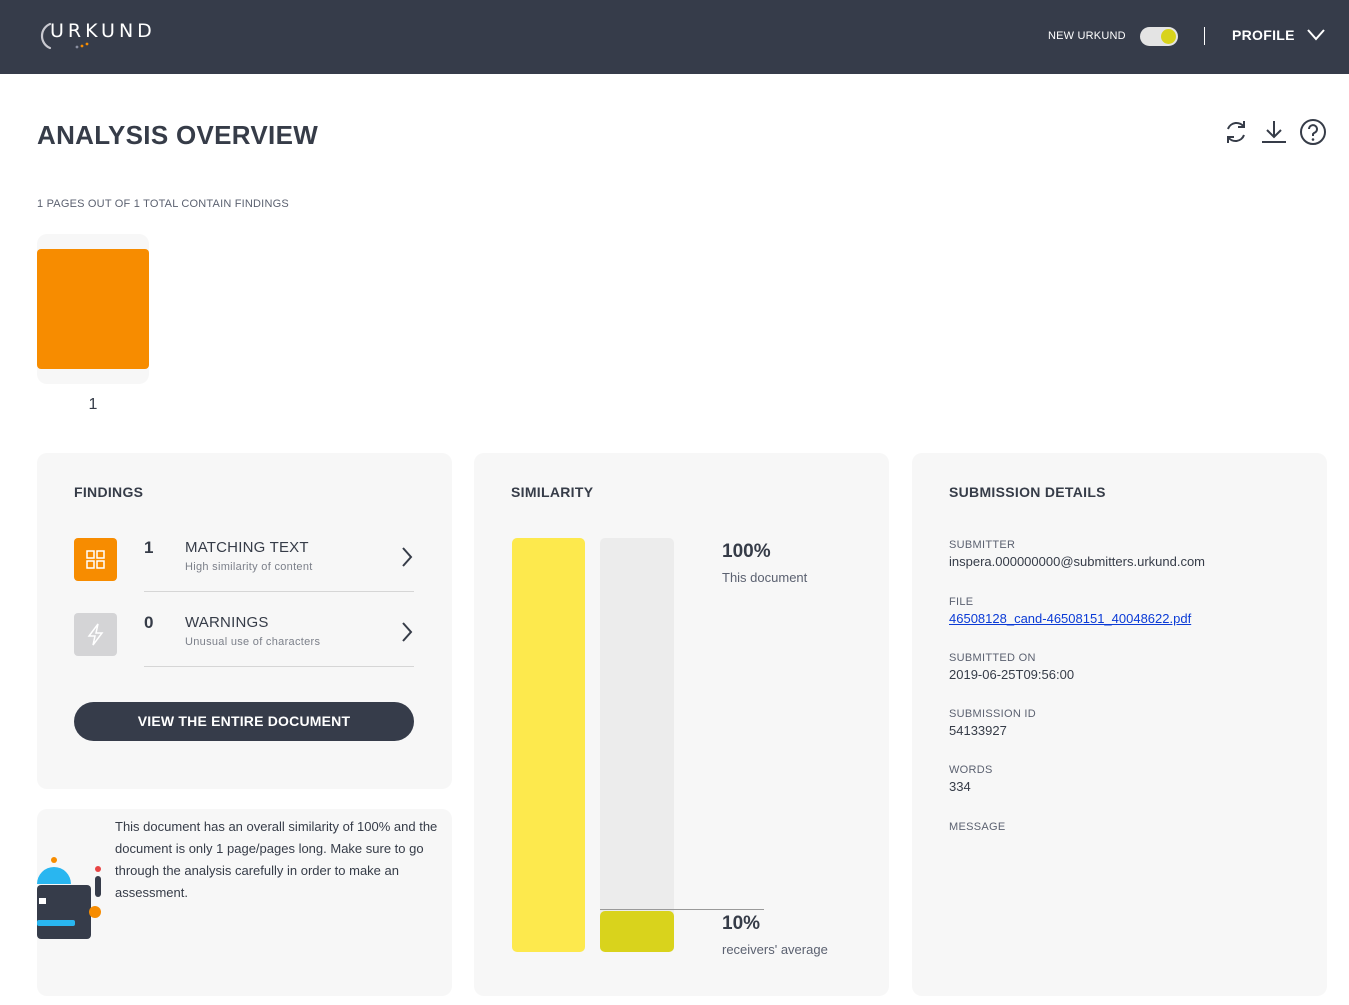 This screenshot has width=1349, height=1005. Describe the element at coordinates (674, 37) in the screenshot. I see `top-bar: URKUND NEW URKUND PROFILE` at that location.